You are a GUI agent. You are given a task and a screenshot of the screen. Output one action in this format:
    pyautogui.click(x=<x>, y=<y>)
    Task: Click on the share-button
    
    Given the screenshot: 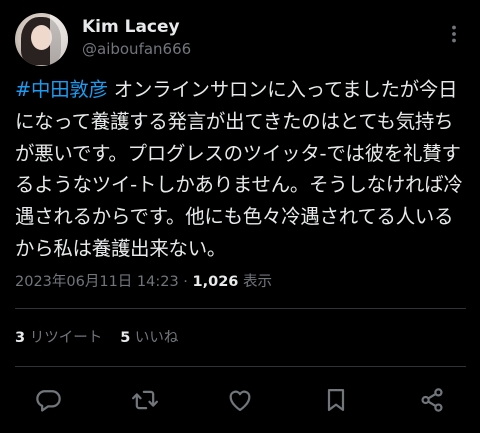 What is the action you would take?
    pyautogui.click(x=432, y=400)
    